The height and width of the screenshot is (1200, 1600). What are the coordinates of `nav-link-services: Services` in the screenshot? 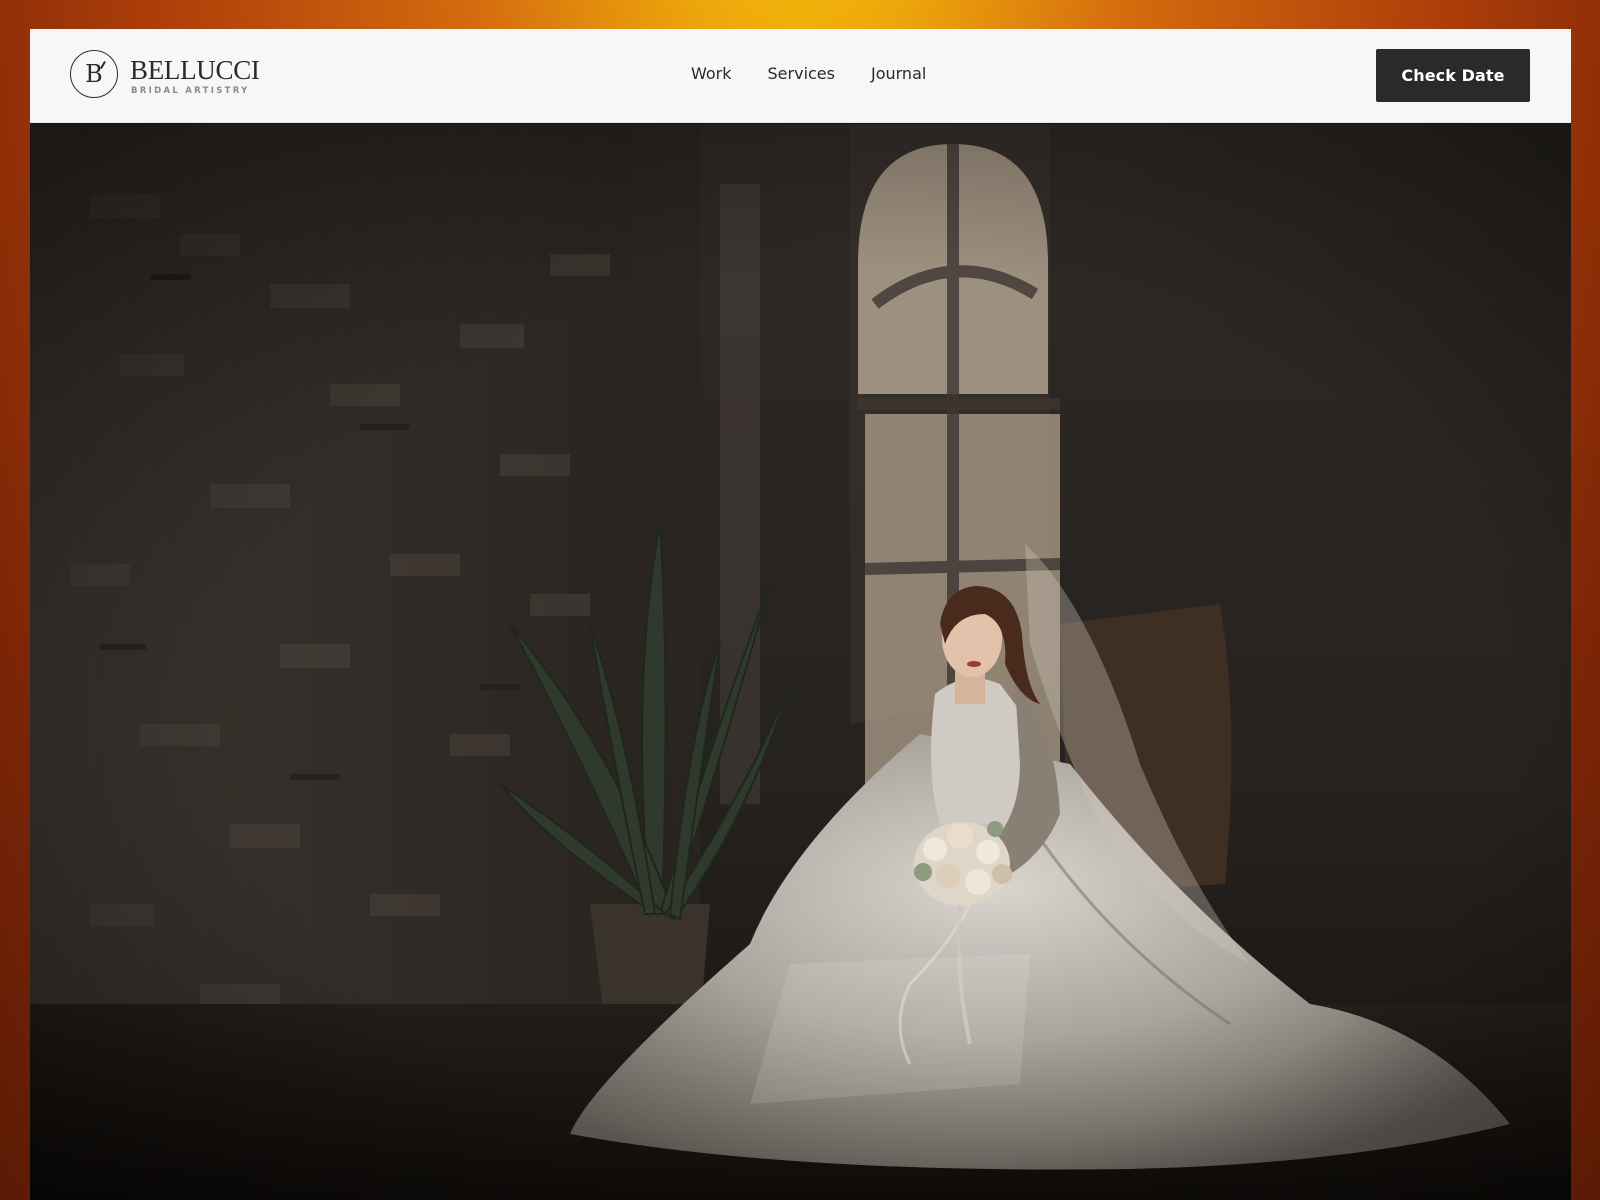 It's located at (801, 73).